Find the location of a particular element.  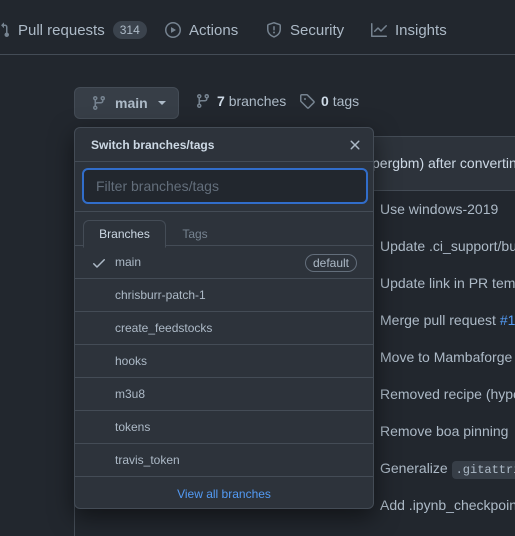

commit-text: Merge pull request is located at coordinates (440, 320).